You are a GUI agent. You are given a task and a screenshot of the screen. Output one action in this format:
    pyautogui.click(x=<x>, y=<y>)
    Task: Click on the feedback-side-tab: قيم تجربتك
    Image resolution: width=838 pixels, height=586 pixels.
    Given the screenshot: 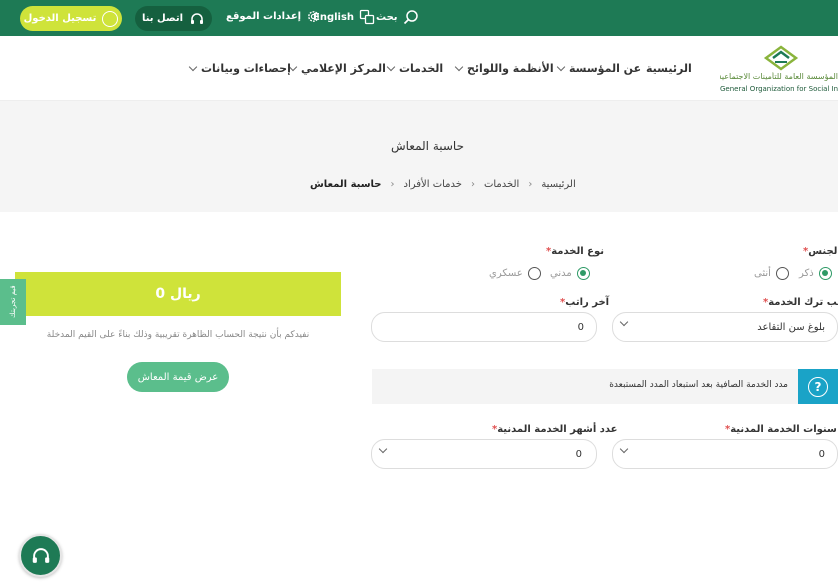 What is the action you would take?
    pyautogui.click(x=13, y=302)
    